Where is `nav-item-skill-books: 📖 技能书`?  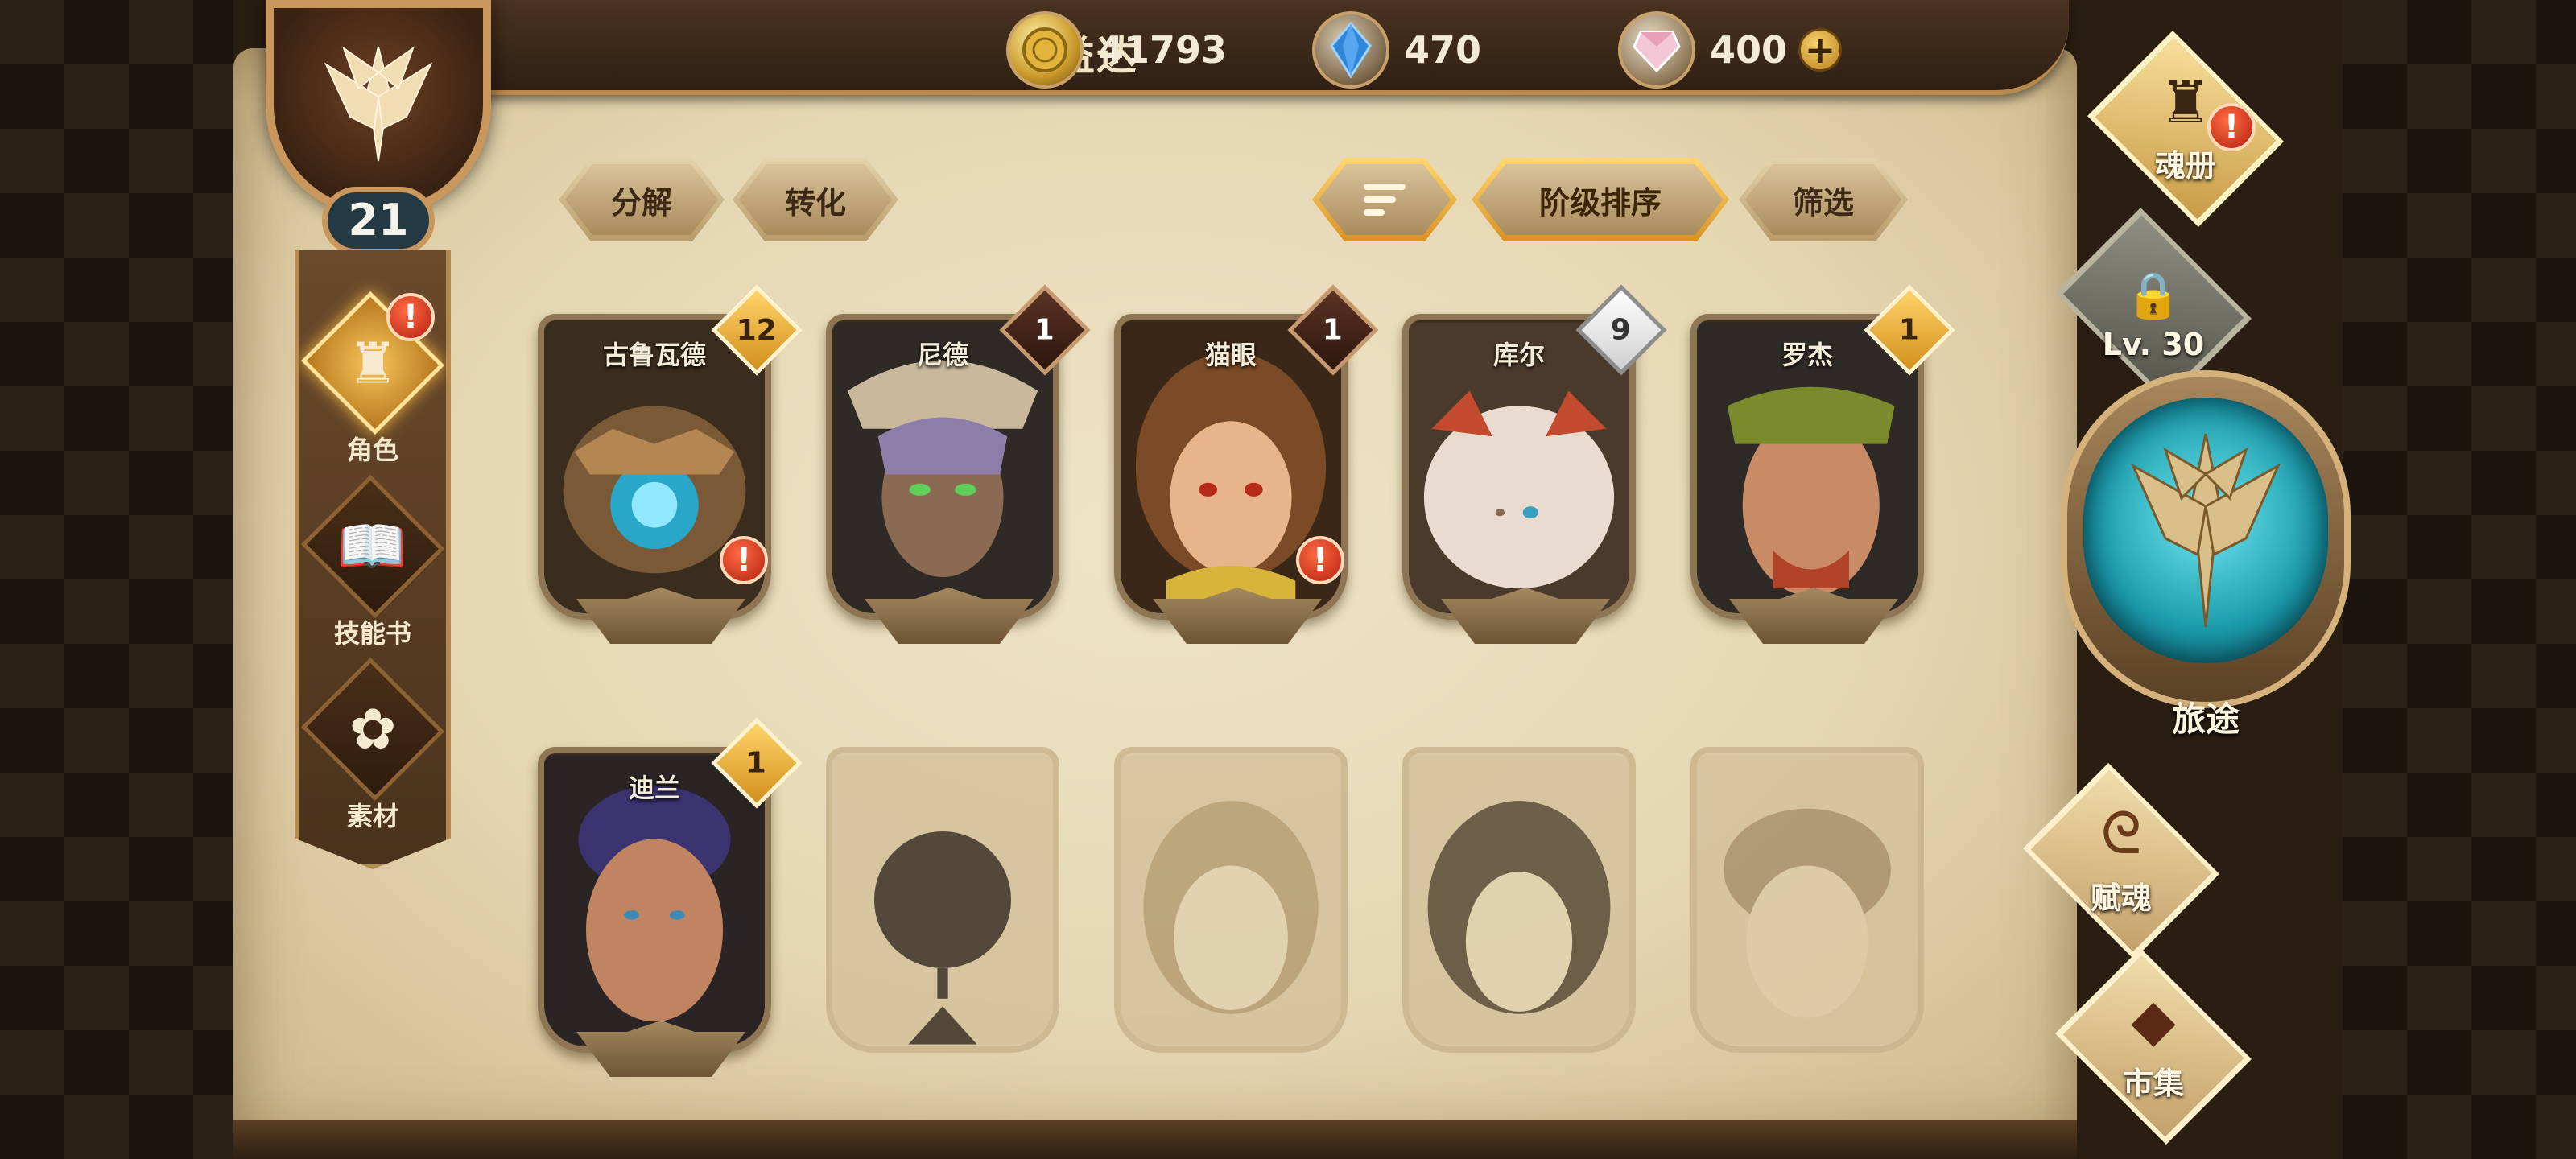 nav-item-skill-books: 📖 技能书 is located at coordinates (373, 561).